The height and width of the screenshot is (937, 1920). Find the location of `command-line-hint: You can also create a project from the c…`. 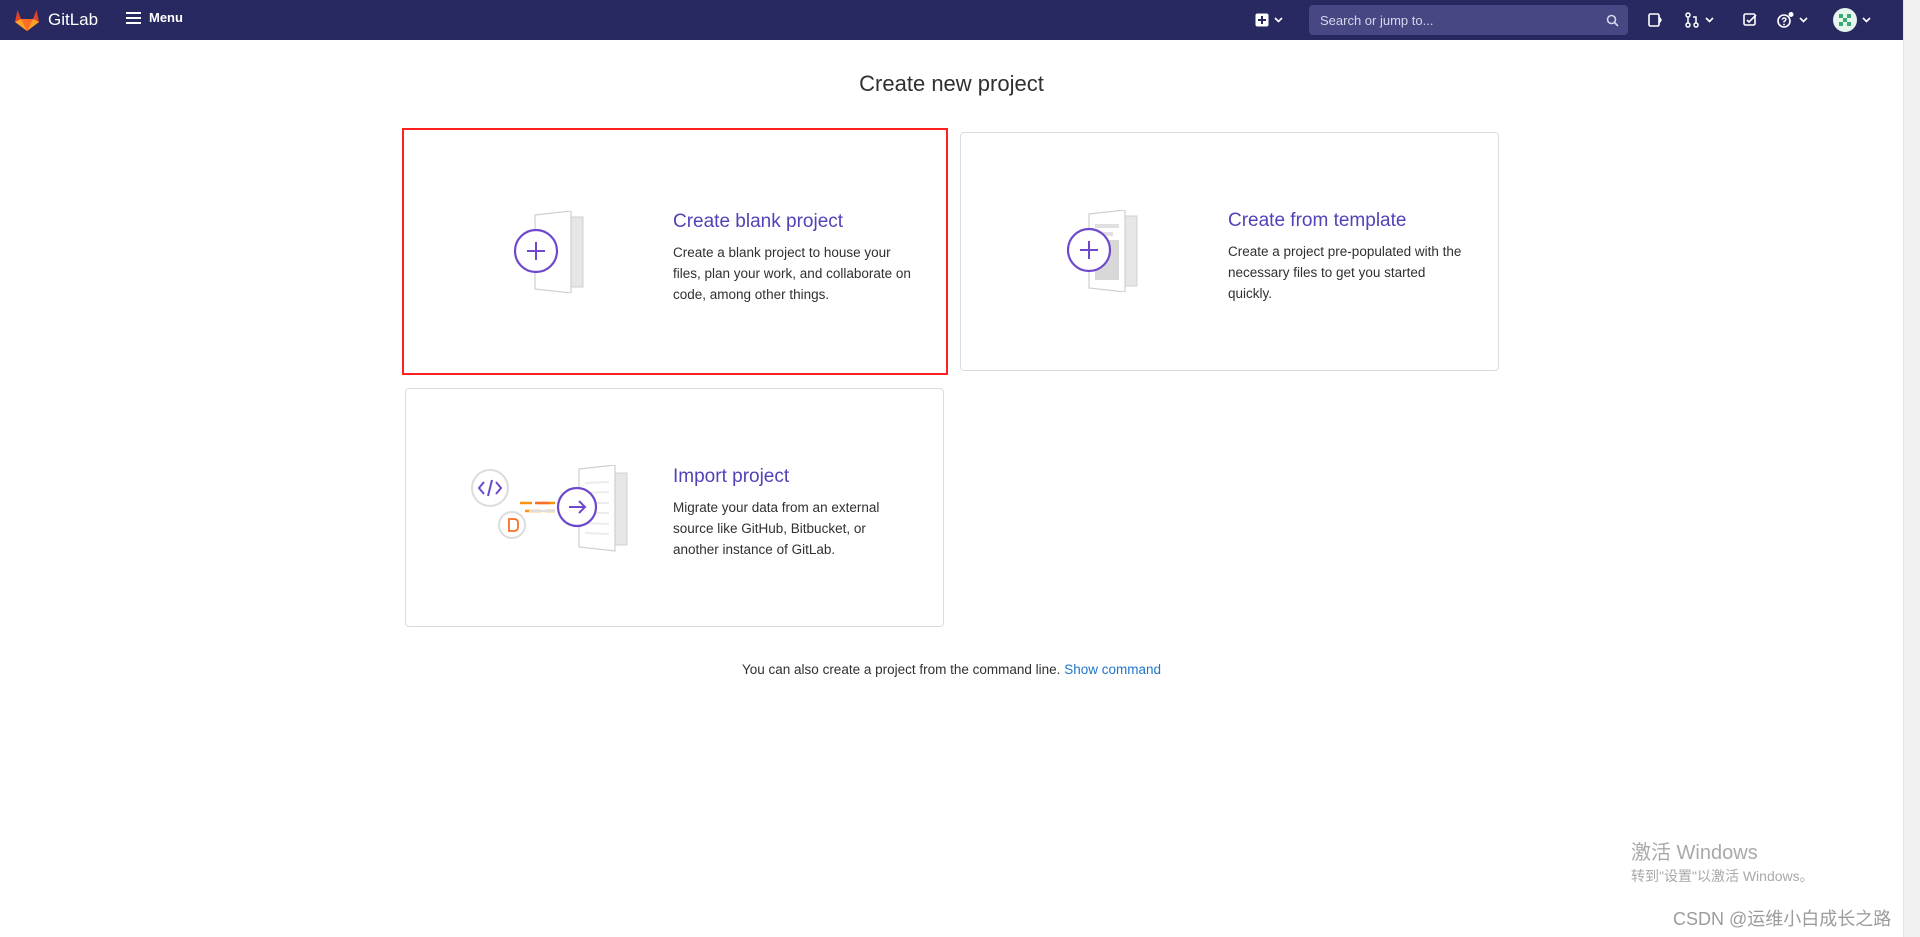

command-line-hint: You can also create a project from the c… is located at coordinates (951, 669).